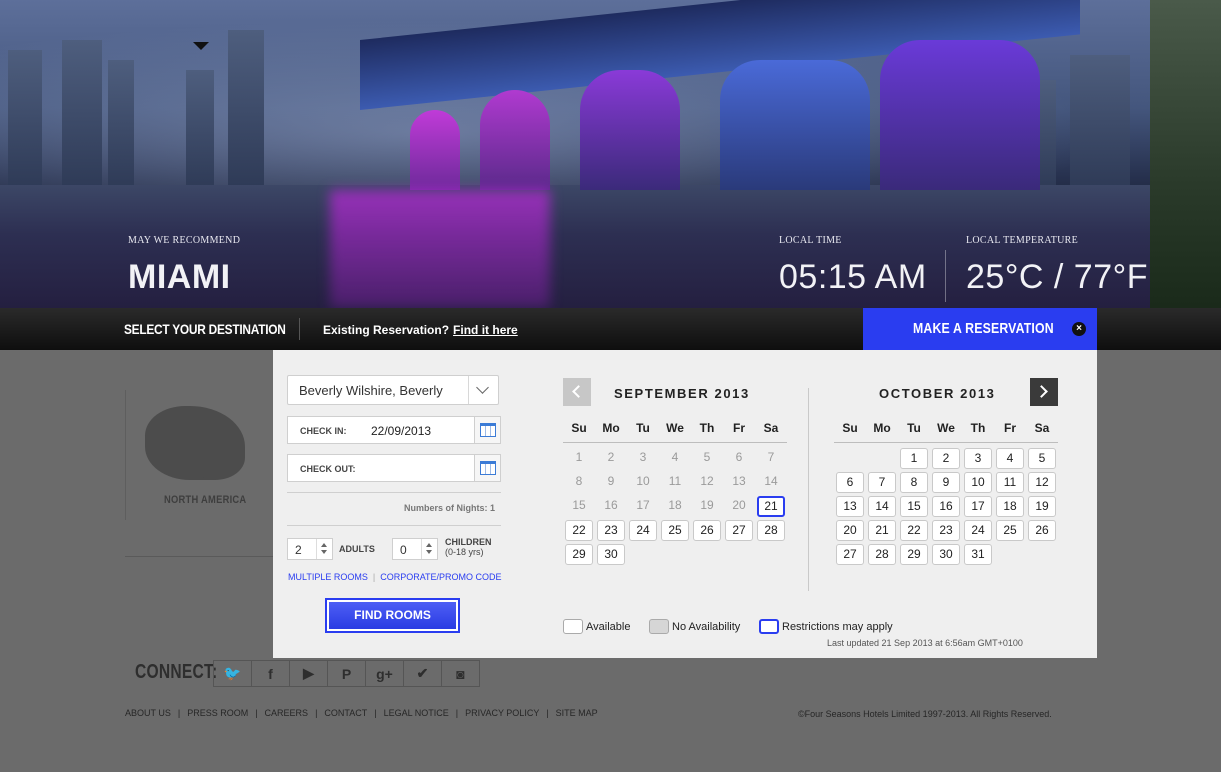  I want to click on corporate-promo-link: CORPORATE/PROMO CODE, so click(440, 577).